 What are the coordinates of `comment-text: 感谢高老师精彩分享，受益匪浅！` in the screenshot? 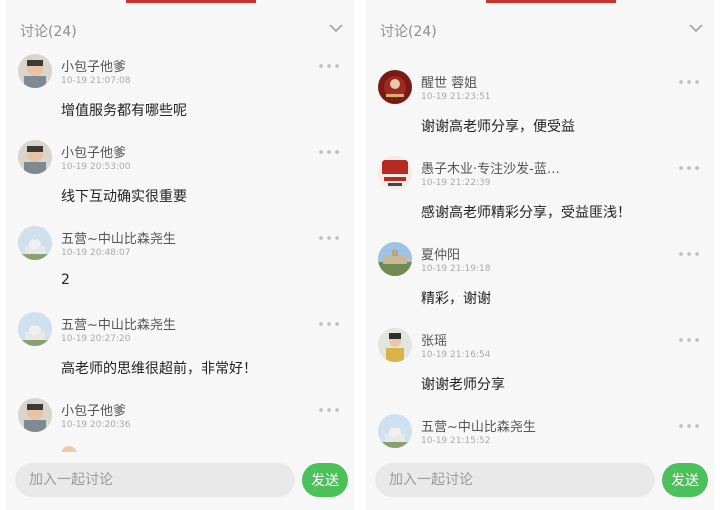 It's located at (526, 213).